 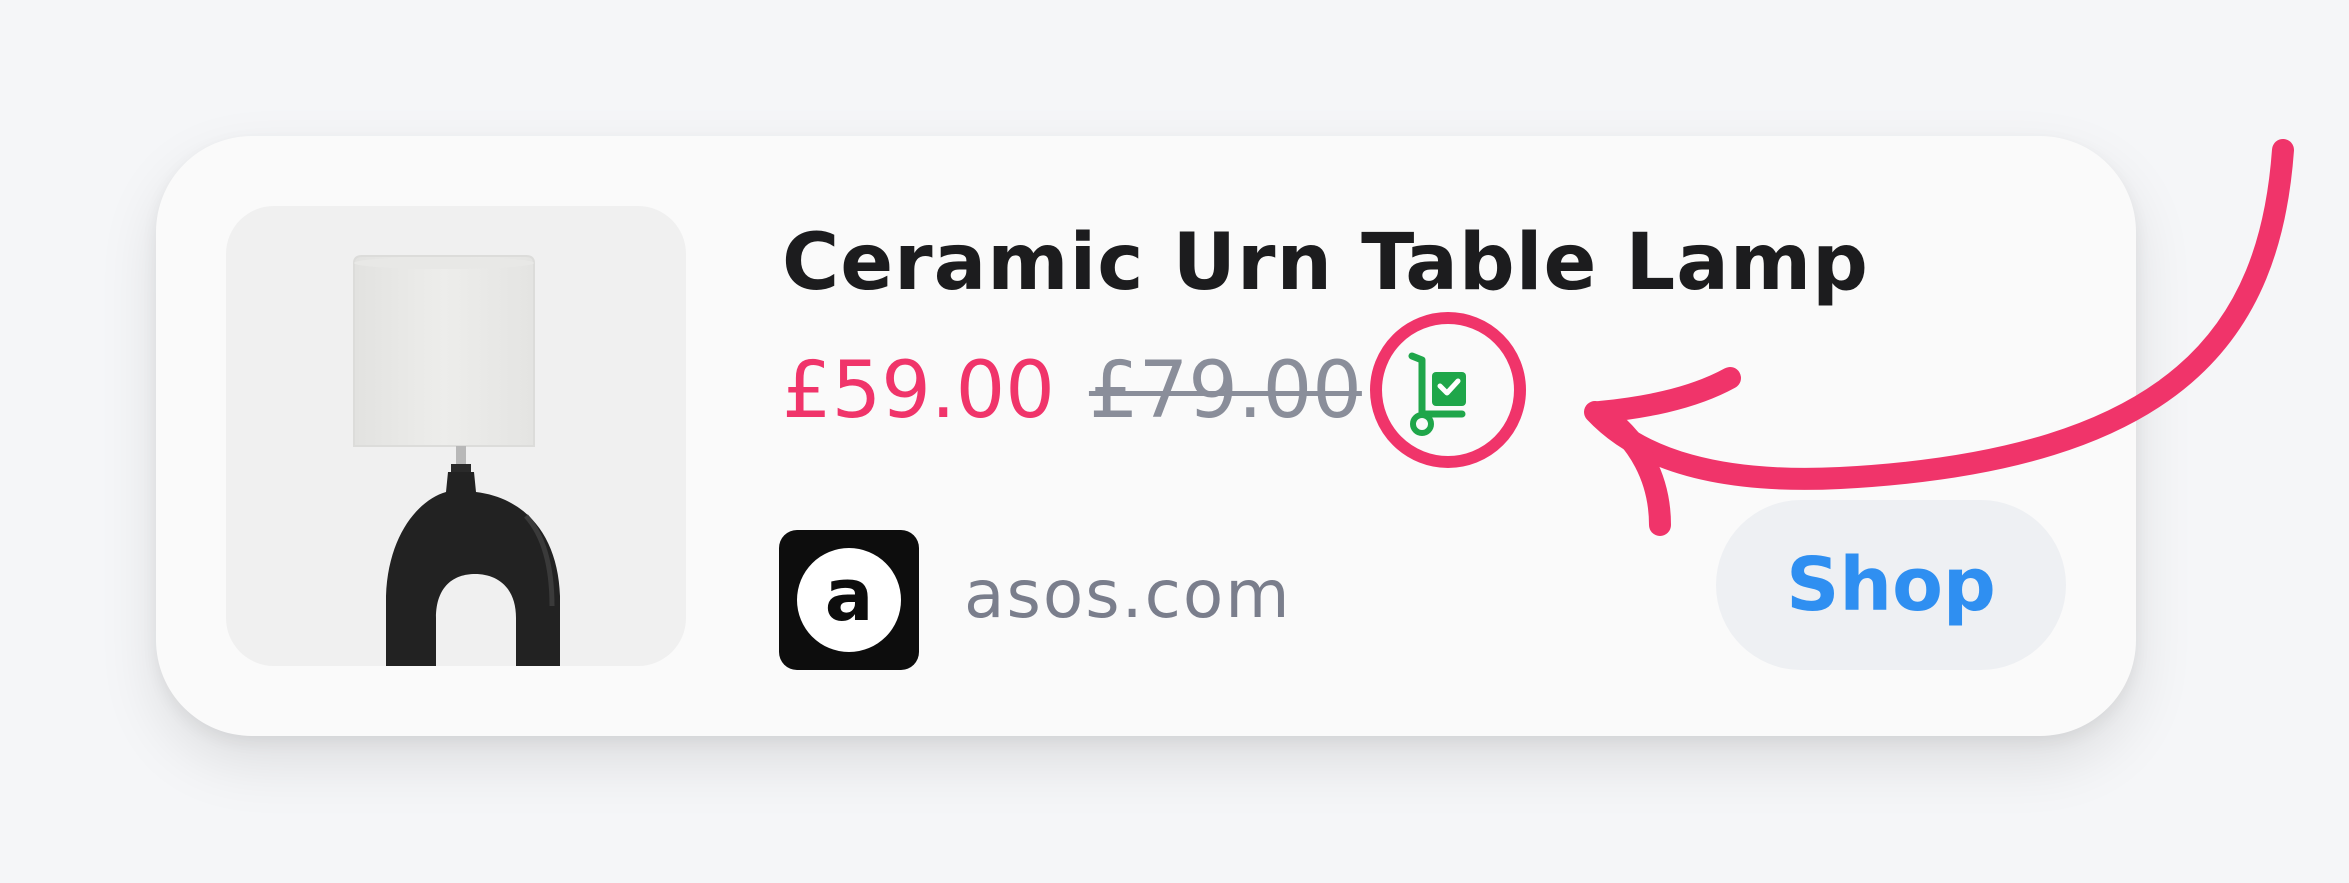 I want to click on store-domain: asos.com, so click(x=1128, y=594).